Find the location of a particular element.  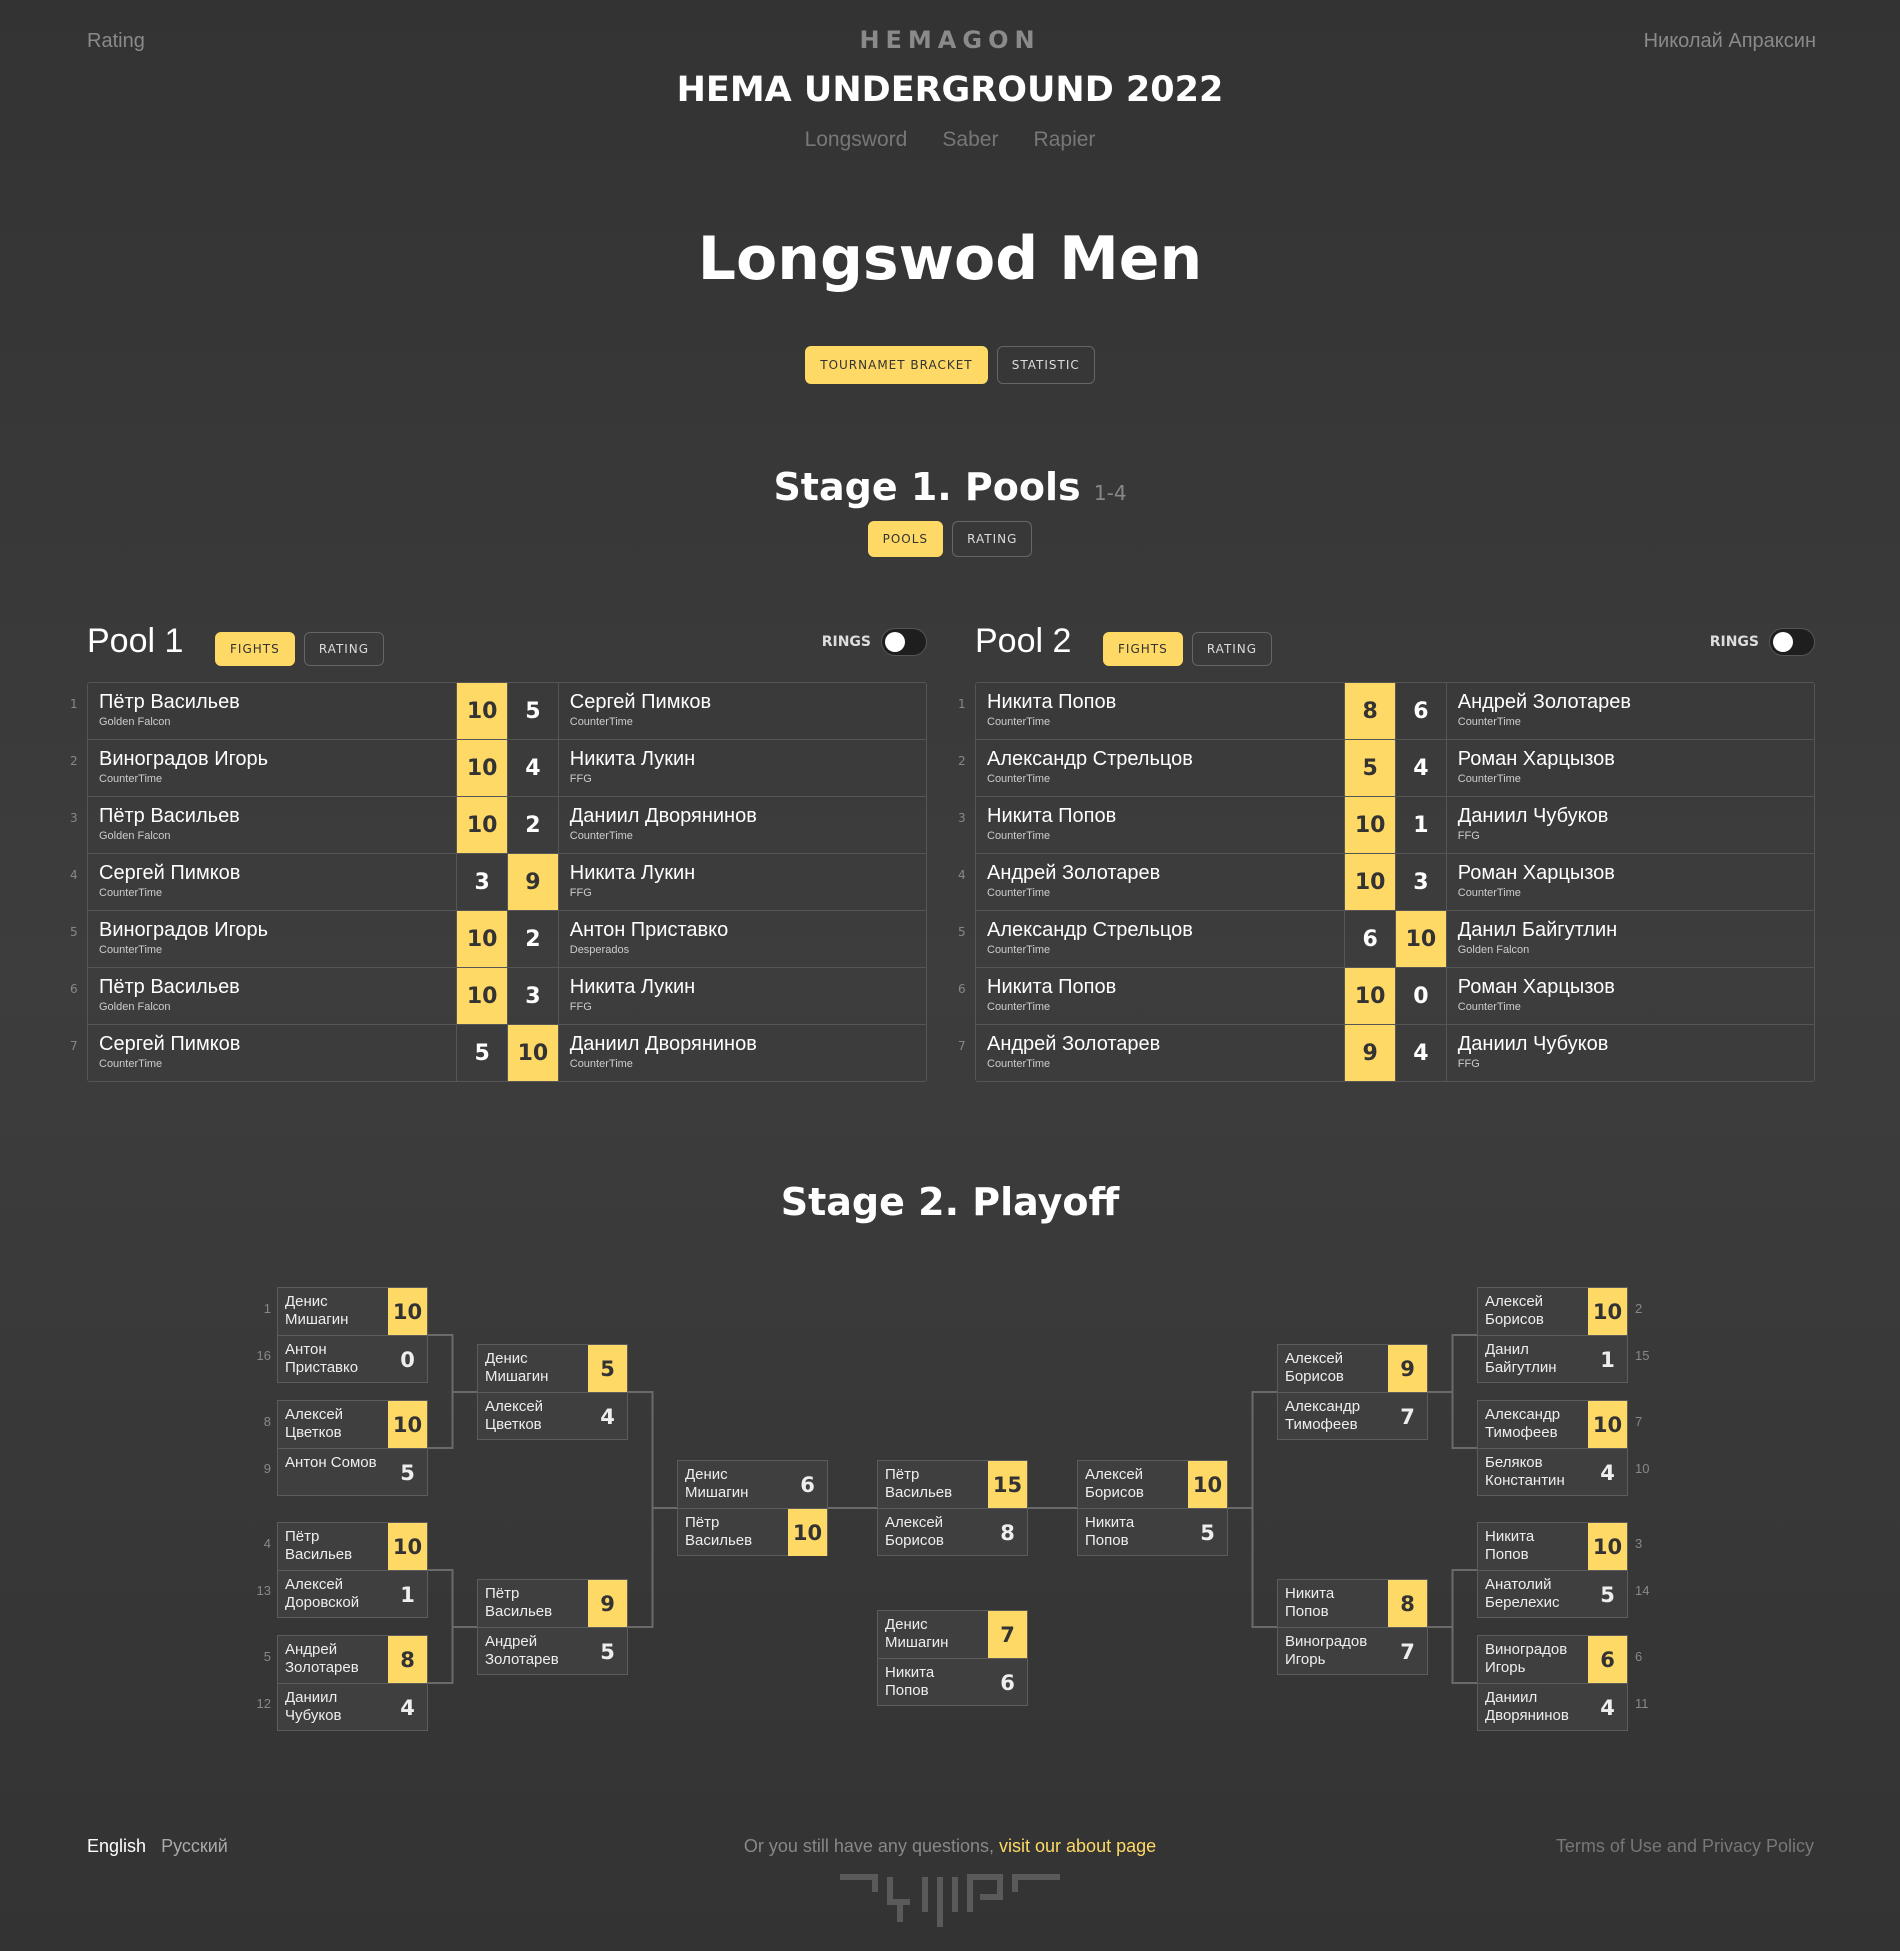

match-fighter-a: Никита Попов 8 is located at coordinates (1352, 1604).